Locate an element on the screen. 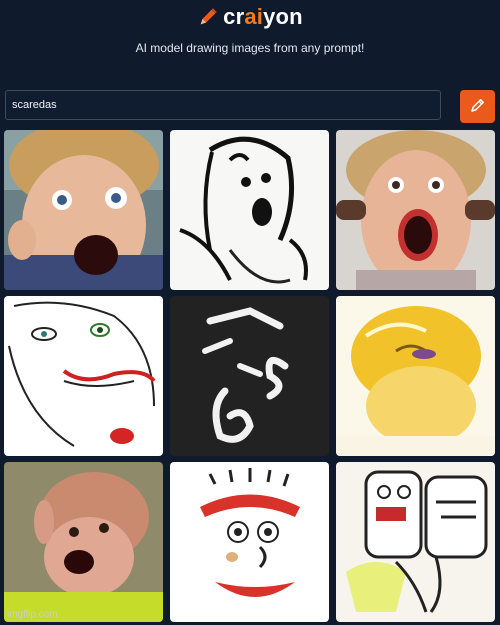 The width and height of the screenshot is (500, 625). prompt-bar is located at coordinates (250, 107).